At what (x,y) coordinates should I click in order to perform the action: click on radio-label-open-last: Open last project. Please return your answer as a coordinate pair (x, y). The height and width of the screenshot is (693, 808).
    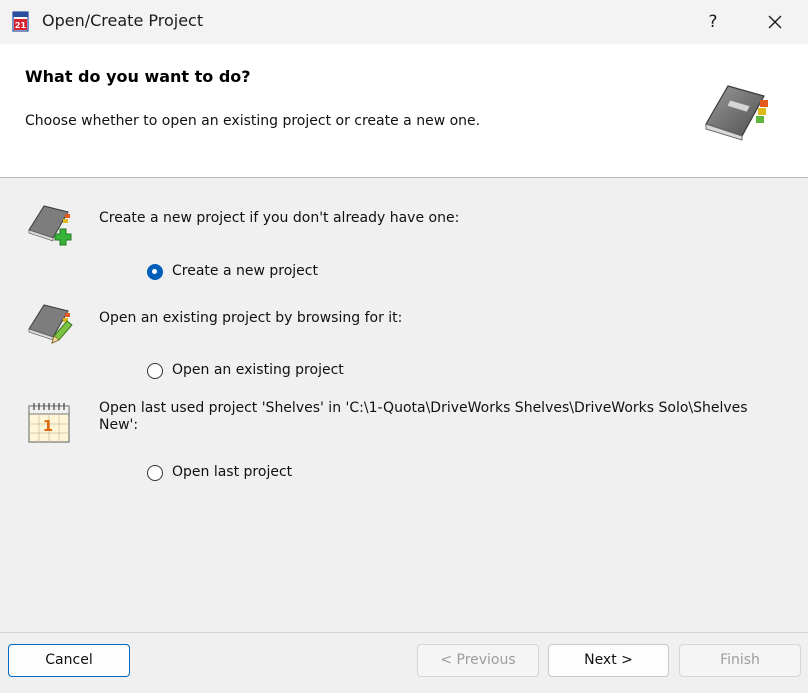
    Looking at the image, I should click on (232, 472).